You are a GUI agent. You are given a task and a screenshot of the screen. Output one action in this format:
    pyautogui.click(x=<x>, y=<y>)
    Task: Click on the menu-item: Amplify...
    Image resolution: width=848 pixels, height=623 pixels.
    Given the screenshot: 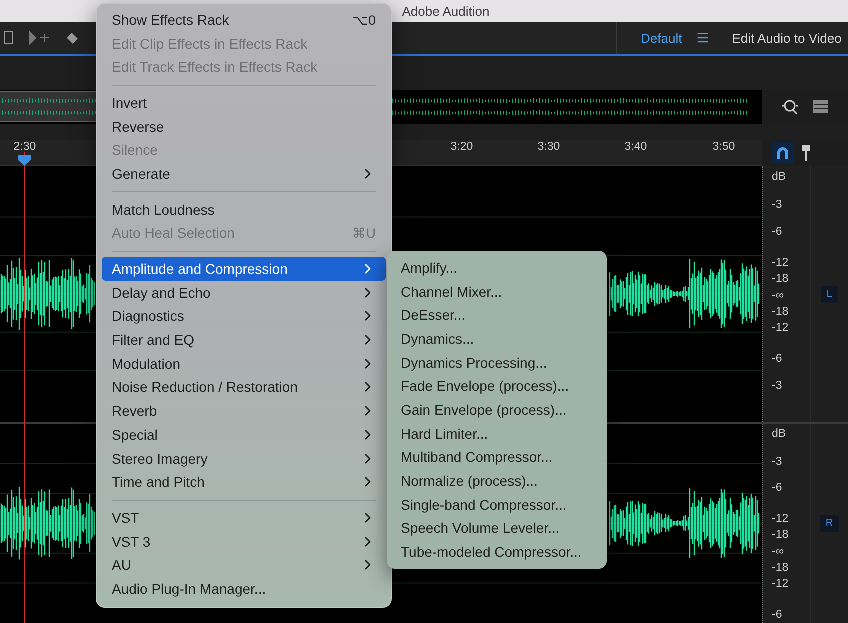 What is the action you would take?
    pyautogui.click(x=497, y=268)
    